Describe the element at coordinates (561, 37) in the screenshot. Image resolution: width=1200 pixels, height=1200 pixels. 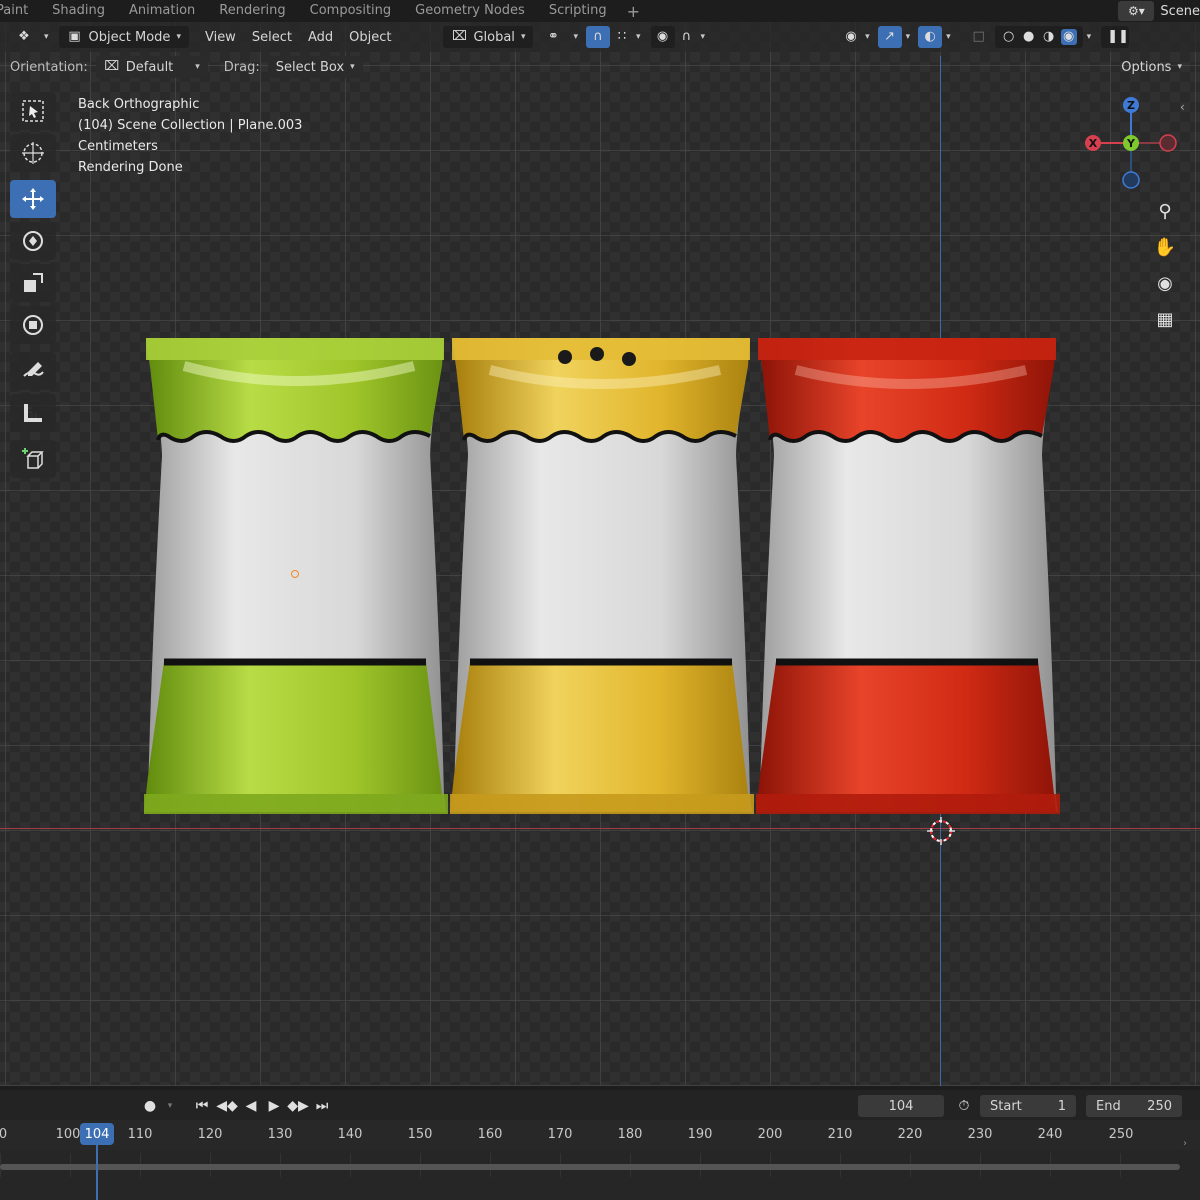
I see `pivot-point-button: ⚭ ▾` at that location.